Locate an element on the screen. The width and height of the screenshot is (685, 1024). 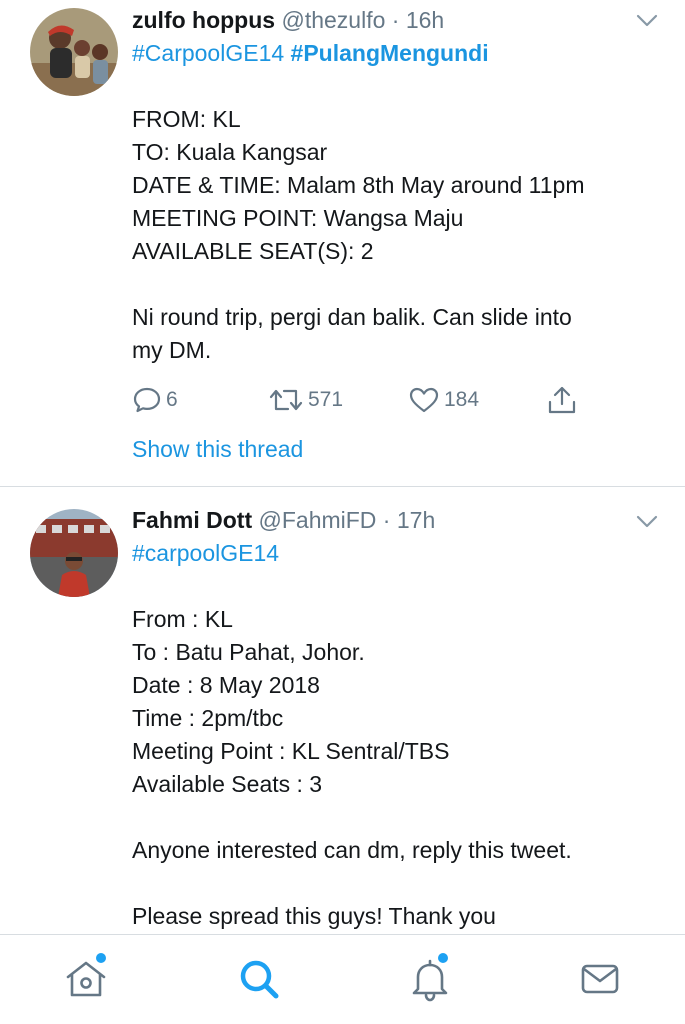
tweet-text-line: Time : 2pm/tbc is located at coordinates (208, 718).